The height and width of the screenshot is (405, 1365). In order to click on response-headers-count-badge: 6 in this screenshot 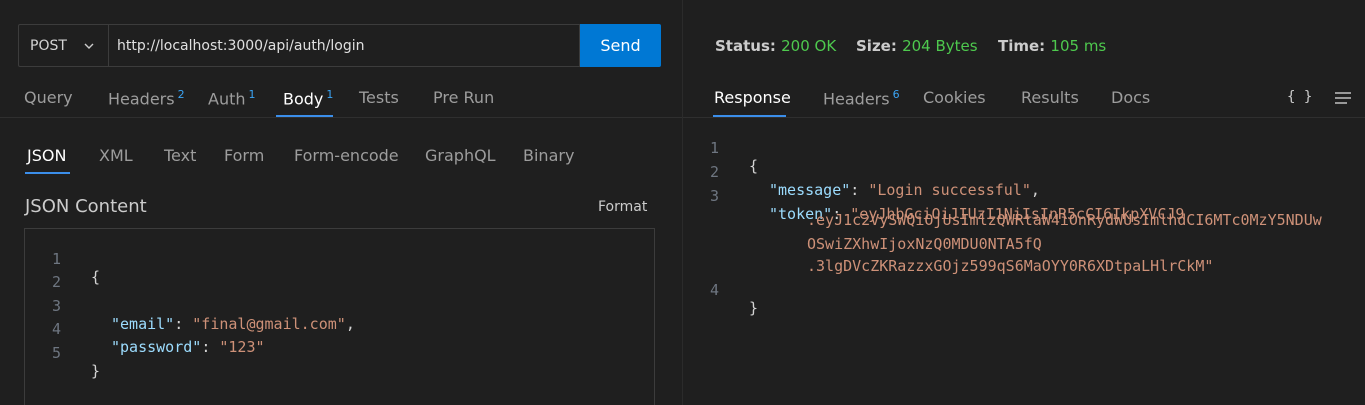, I will do `click(896, 94)`.